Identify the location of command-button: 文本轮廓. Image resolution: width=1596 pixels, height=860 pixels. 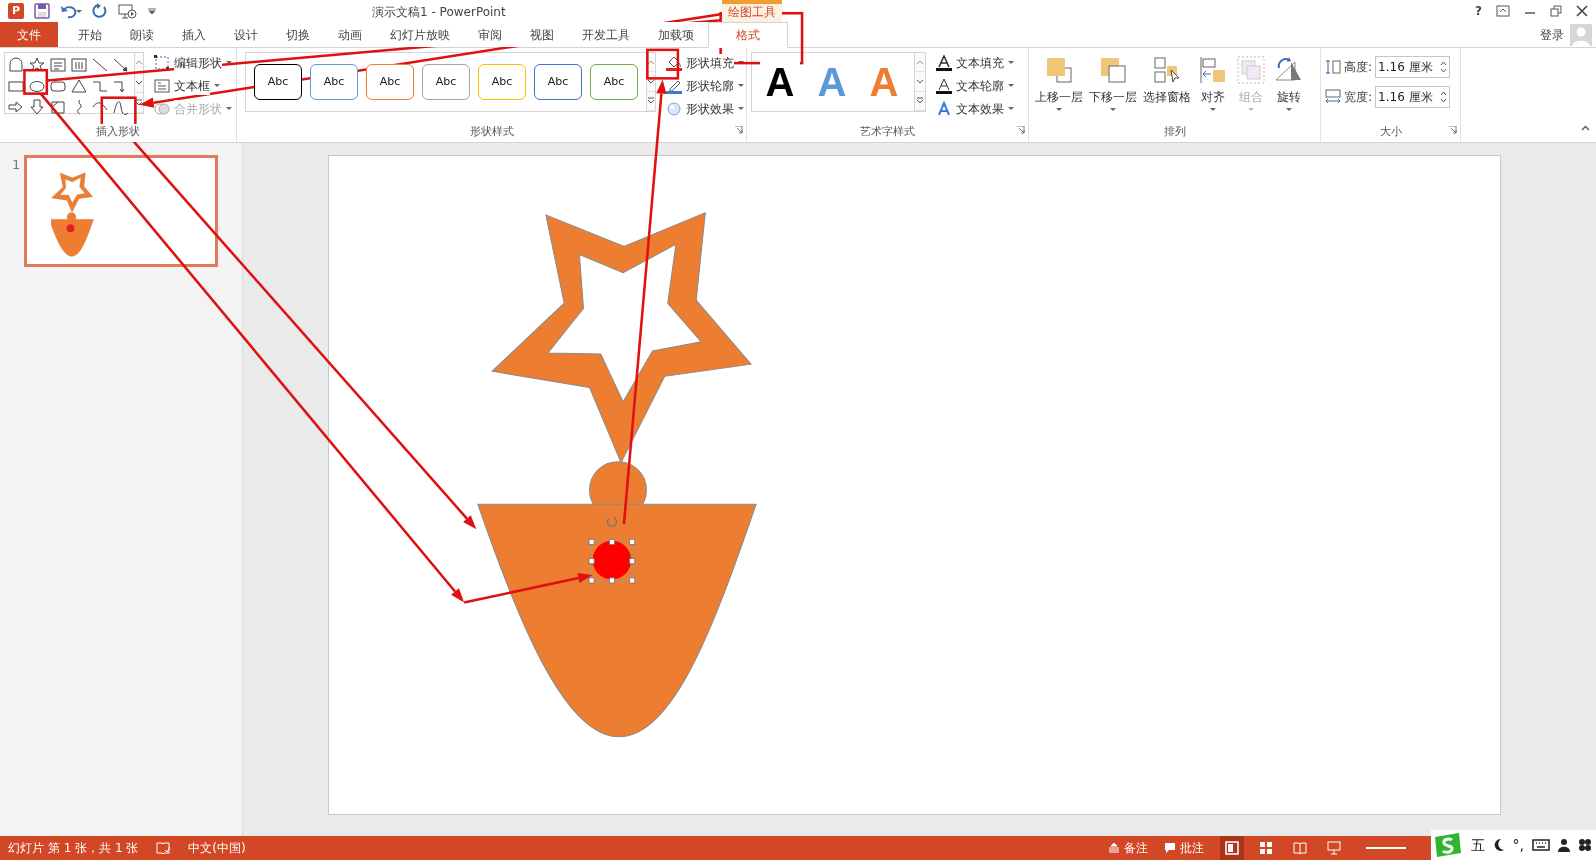
(975, 86).